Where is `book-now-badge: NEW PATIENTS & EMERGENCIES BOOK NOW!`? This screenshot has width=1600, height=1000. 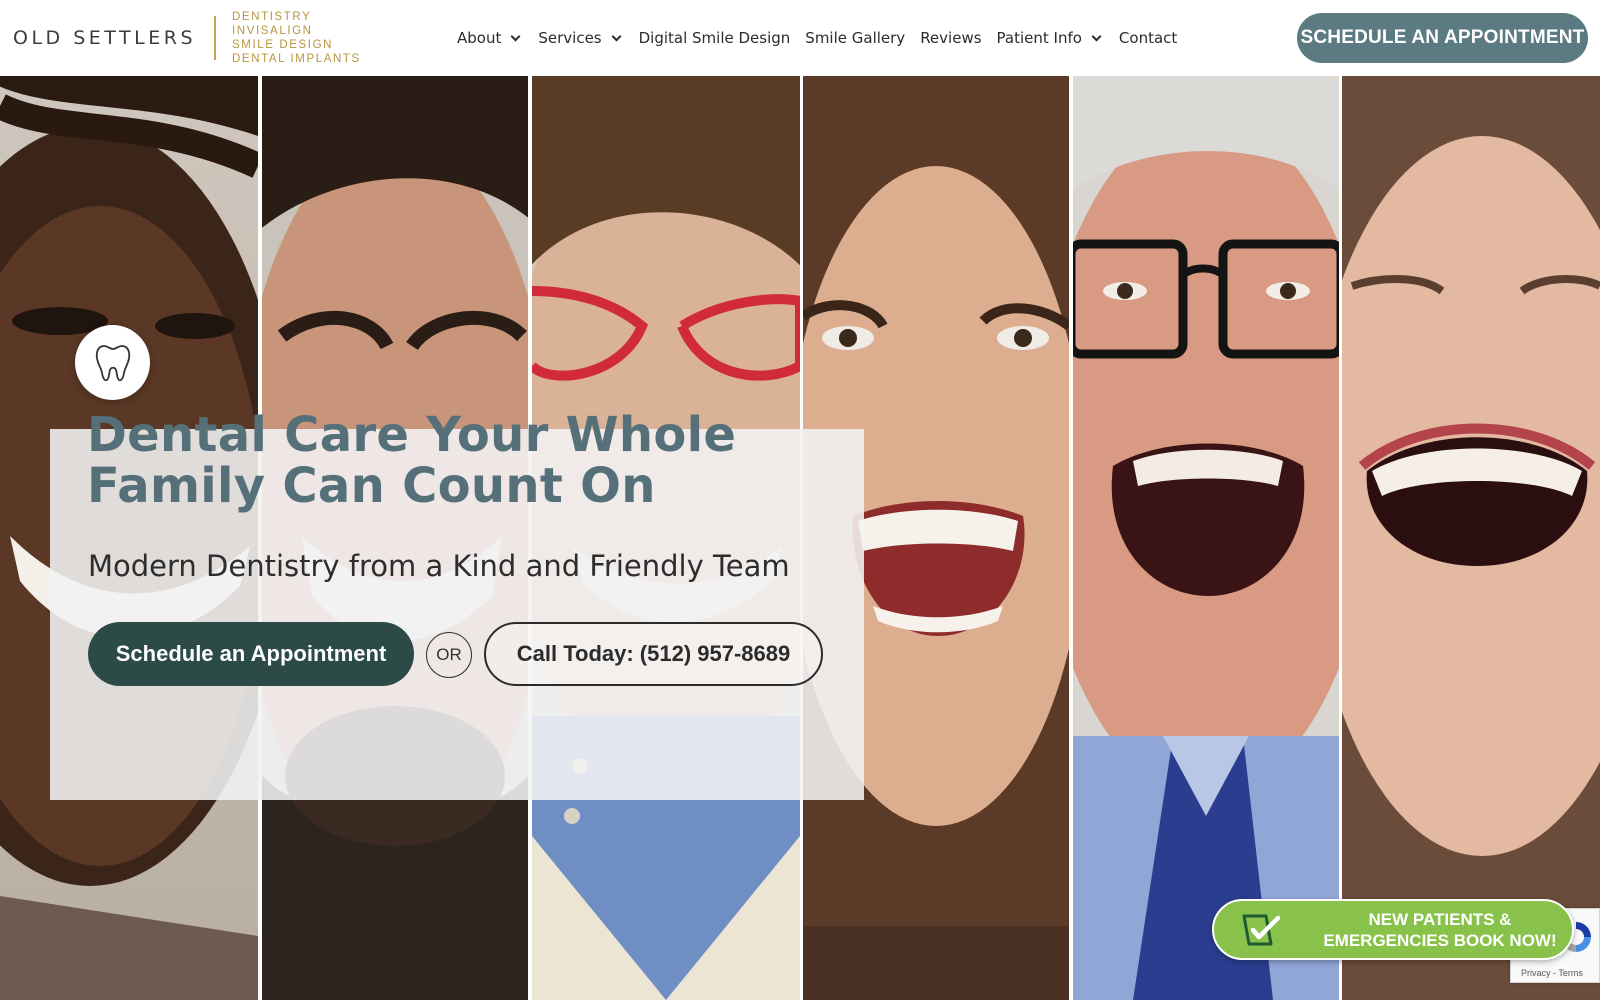 book-now-badge: NEW PATIENTS & EMERGENCIES BOOK NOW! is located at coordinates (1393, 929).